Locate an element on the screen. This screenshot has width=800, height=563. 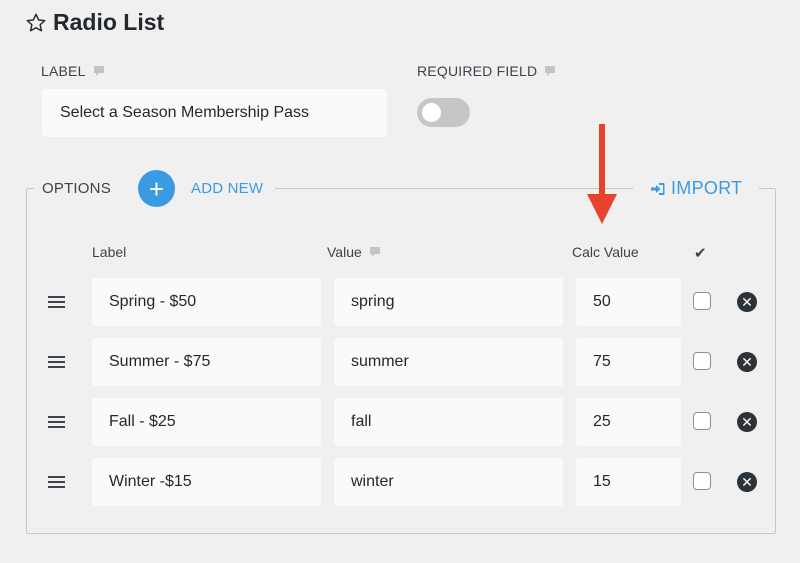
label-input: Select a Season Membership Pass is located at coordinates (214, 113).